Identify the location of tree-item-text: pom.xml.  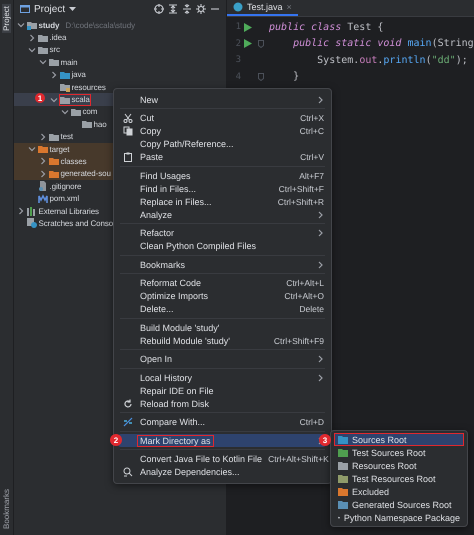
(65, 199).